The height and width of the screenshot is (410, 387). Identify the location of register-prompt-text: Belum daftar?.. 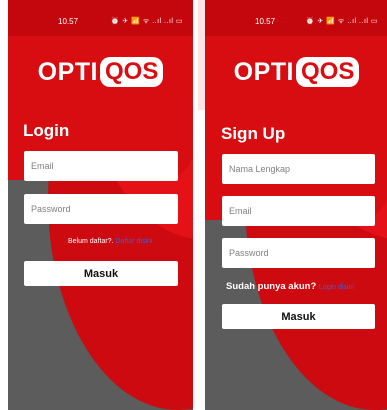
(91, 241).